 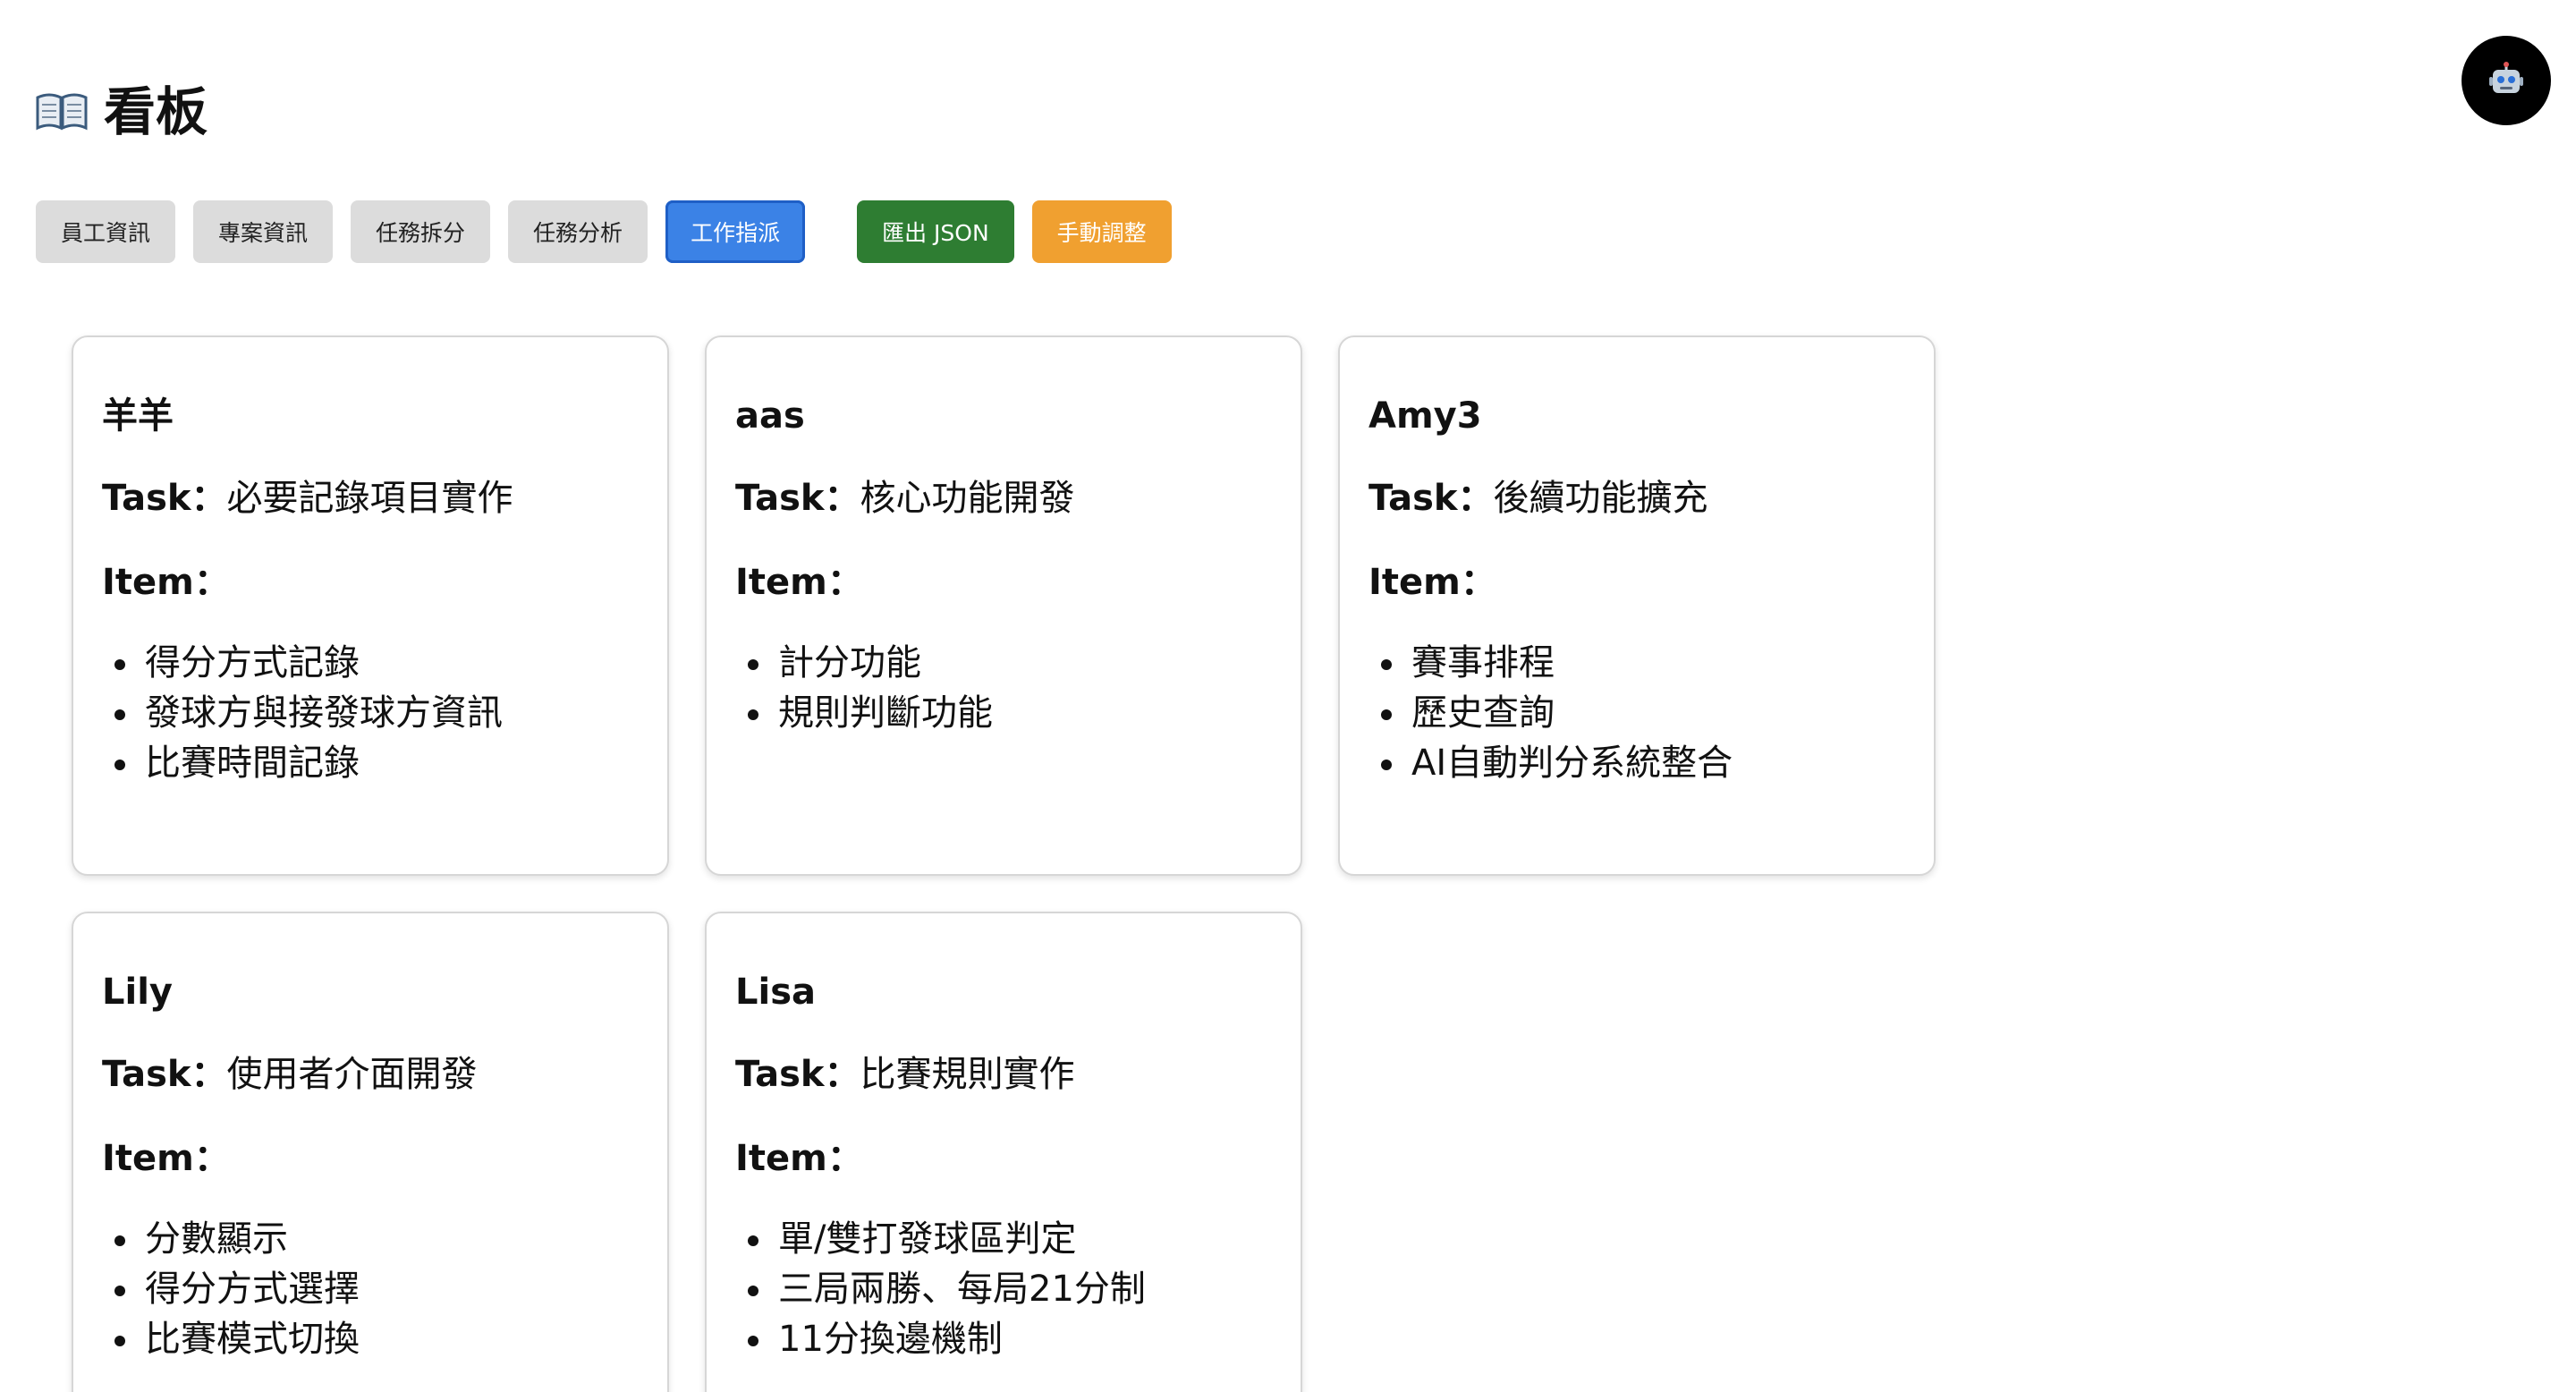 I want to click on page-header: 看板, so click(x=122, y=112).